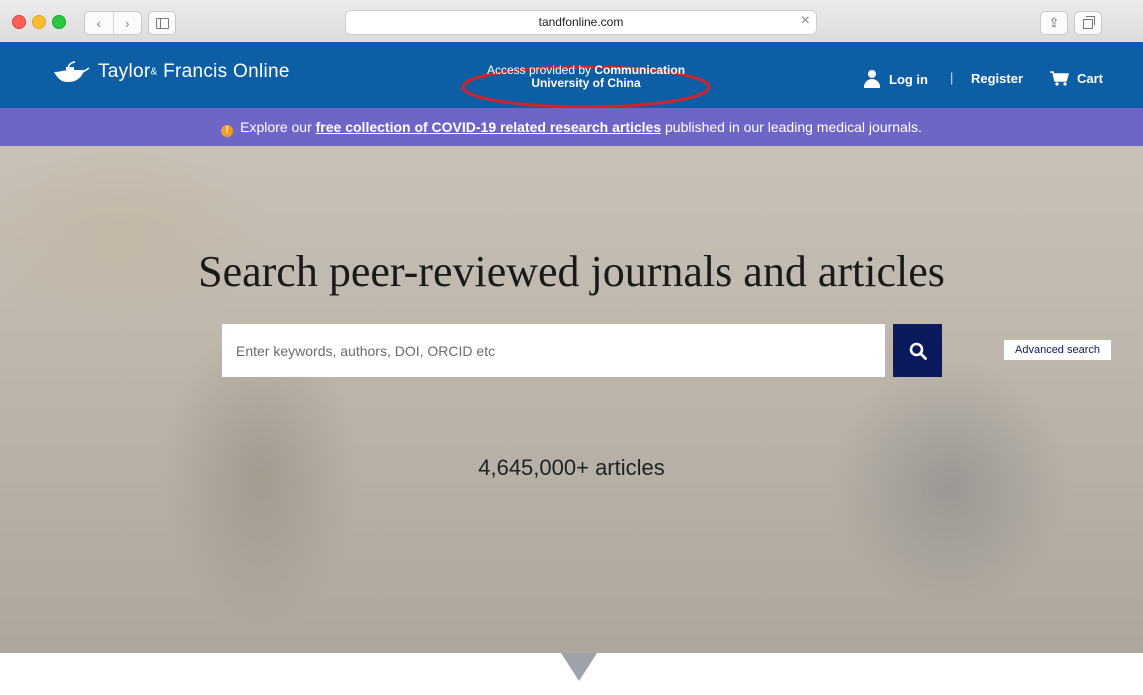 The width and height of the screenshot is (1143, 695). Describe the element at coordinates (571, 467) in the screenshot. I see `article-count: 4,645,000+ articles` at that location.